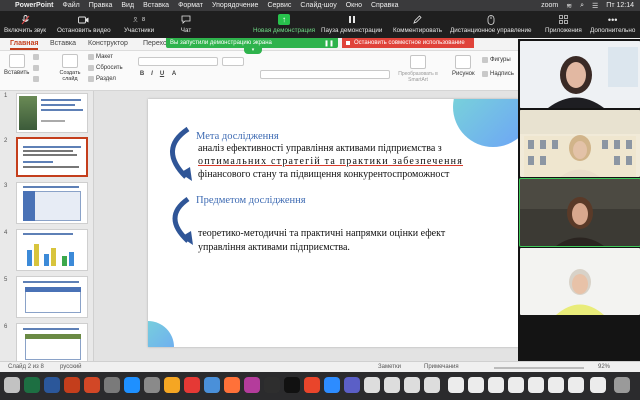 The width and height of the screenshot is (640, 400). I want to click on settings-icon, so click(152, 385).